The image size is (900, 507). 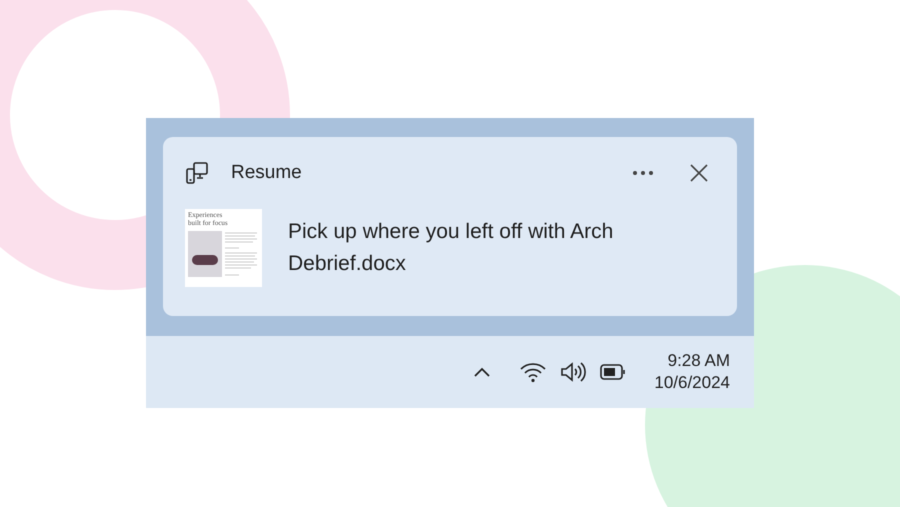 I want to click on photo-placeholder, so click(x=205, y=254).